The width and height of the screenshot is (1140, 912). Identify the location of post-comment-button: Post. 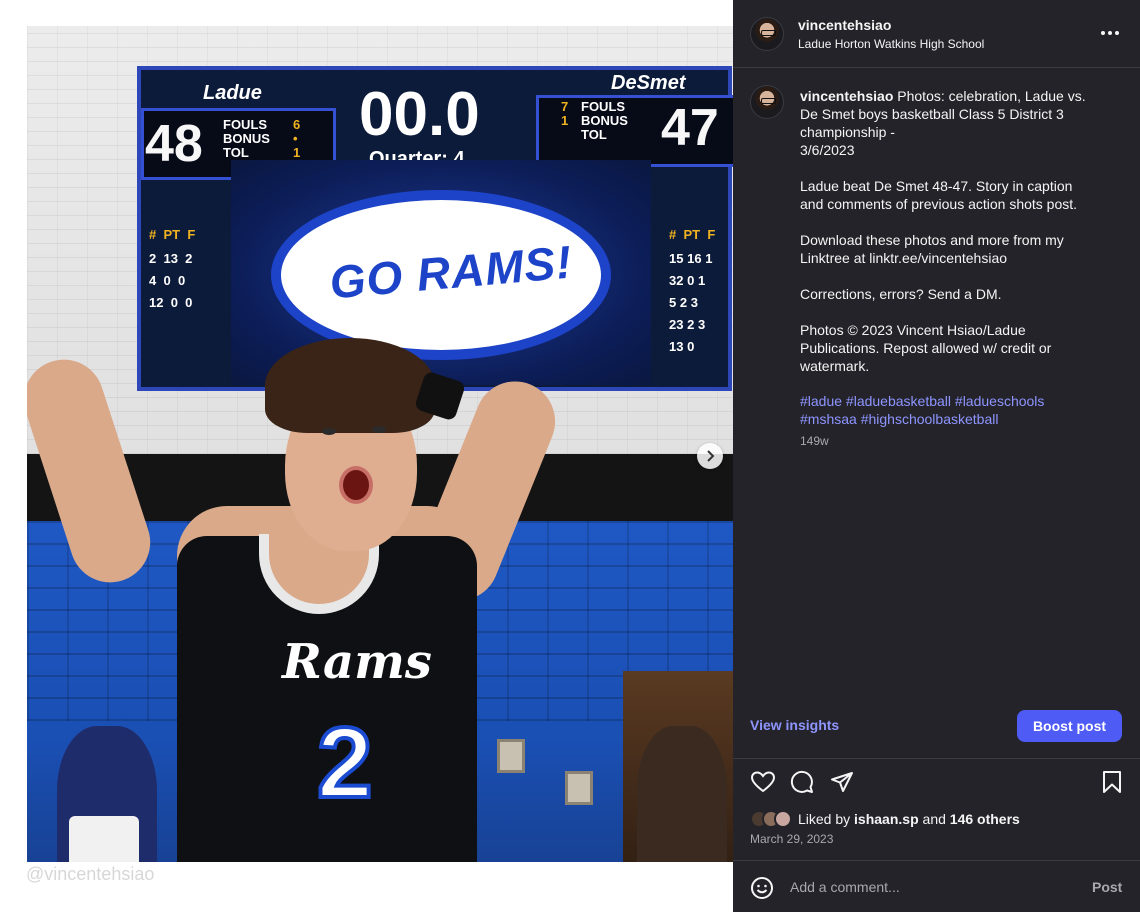
(1107, 887).